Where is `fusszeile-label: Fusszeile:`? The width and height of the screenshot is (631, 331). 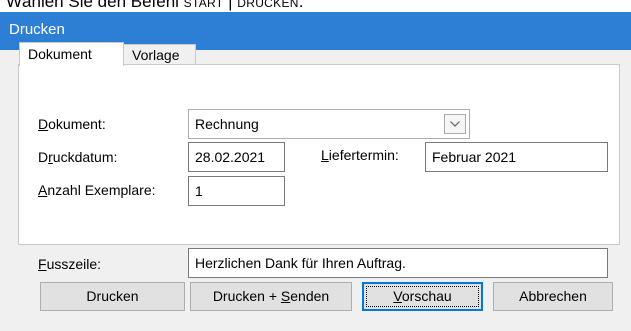
fusszeile-label: Fusszeile: is located at coordinates (70, 264).